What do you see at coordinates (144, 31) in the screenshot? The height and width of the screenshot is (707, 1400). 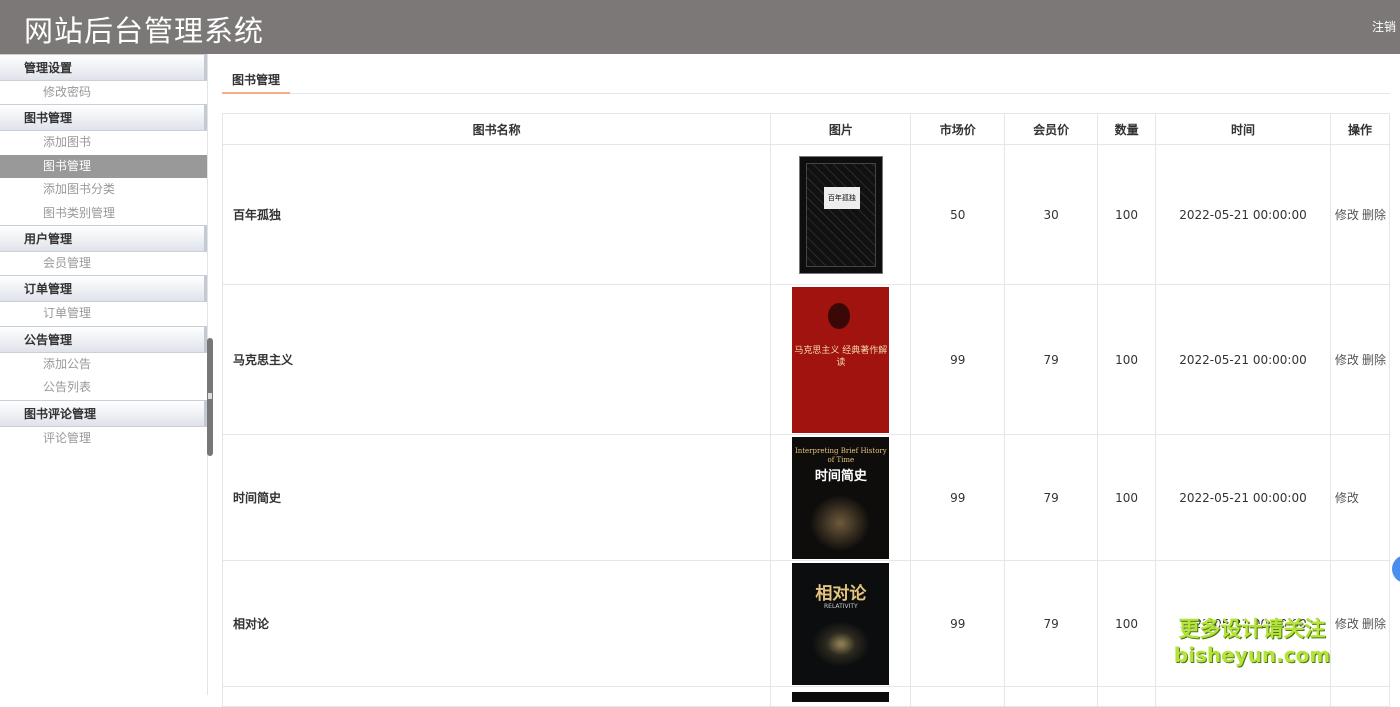 I see `app-title: 网站后台管理系统` at bounding box center [144, 31].